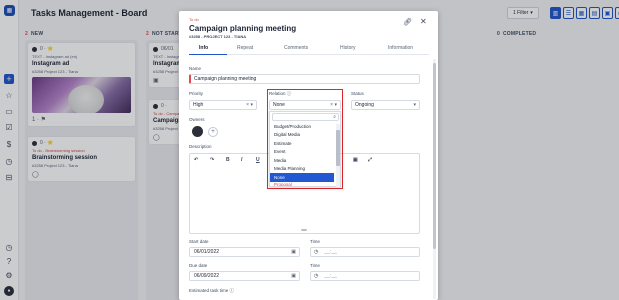 The height and width of the screenshot is (300, 619). What do you see at coordinates (385, 105) in the screenshot?
I see `status-select: Ongoing ▾` at bounding box center [385, 105].